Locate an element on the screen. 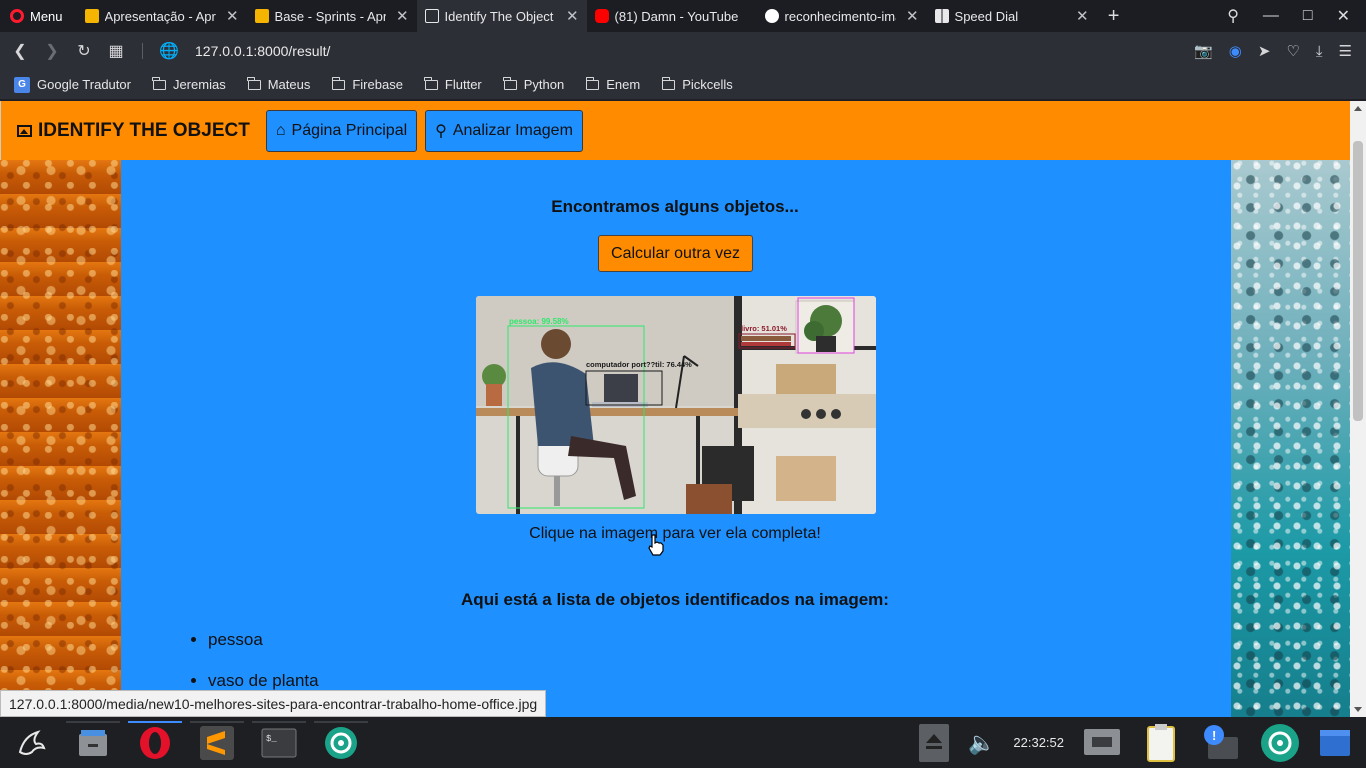 Image resolution: width=1366 pixels, height=768 pixels. aperture-icon is located at coordinates (341, 742).